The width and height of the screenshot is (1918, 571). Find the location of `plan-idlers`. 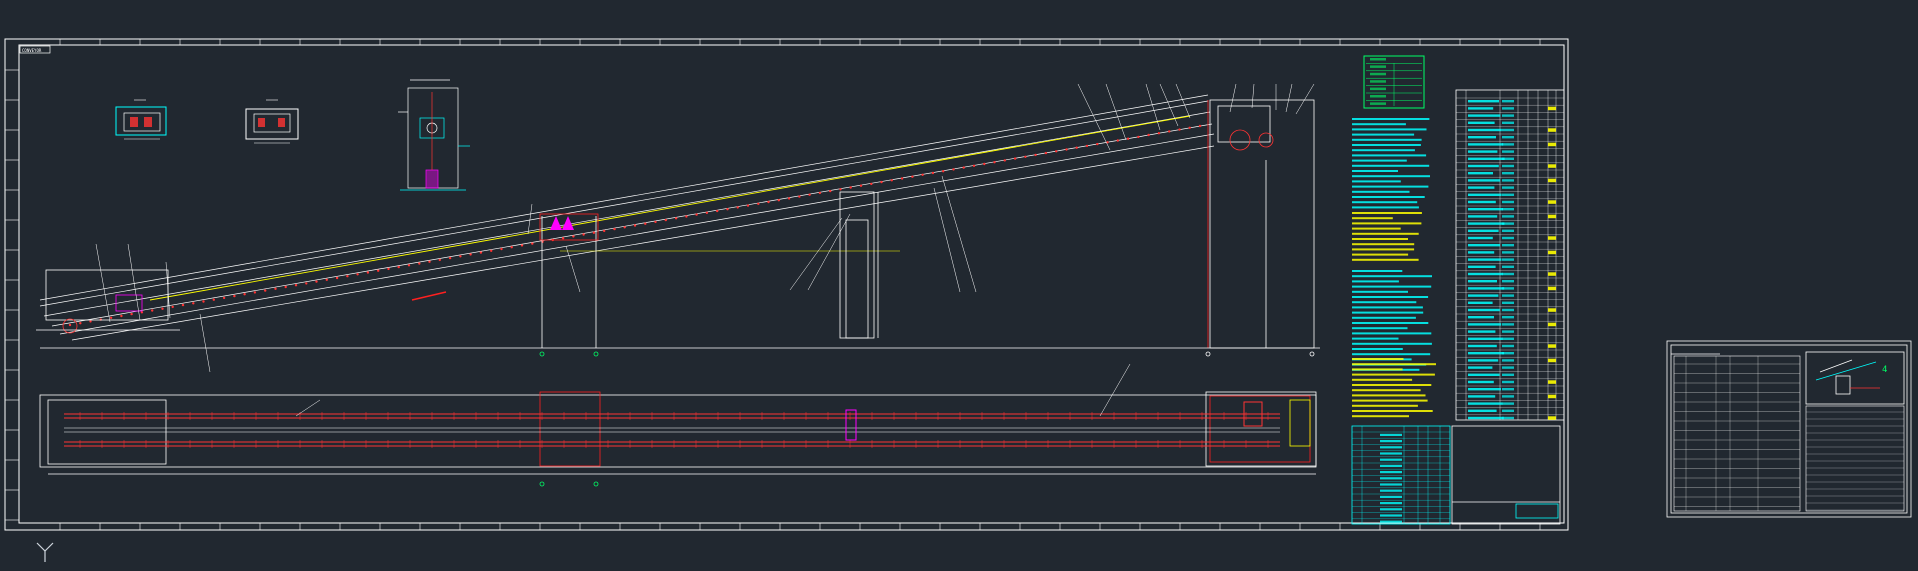

plan-idlers is located at coordinates (674, 430).